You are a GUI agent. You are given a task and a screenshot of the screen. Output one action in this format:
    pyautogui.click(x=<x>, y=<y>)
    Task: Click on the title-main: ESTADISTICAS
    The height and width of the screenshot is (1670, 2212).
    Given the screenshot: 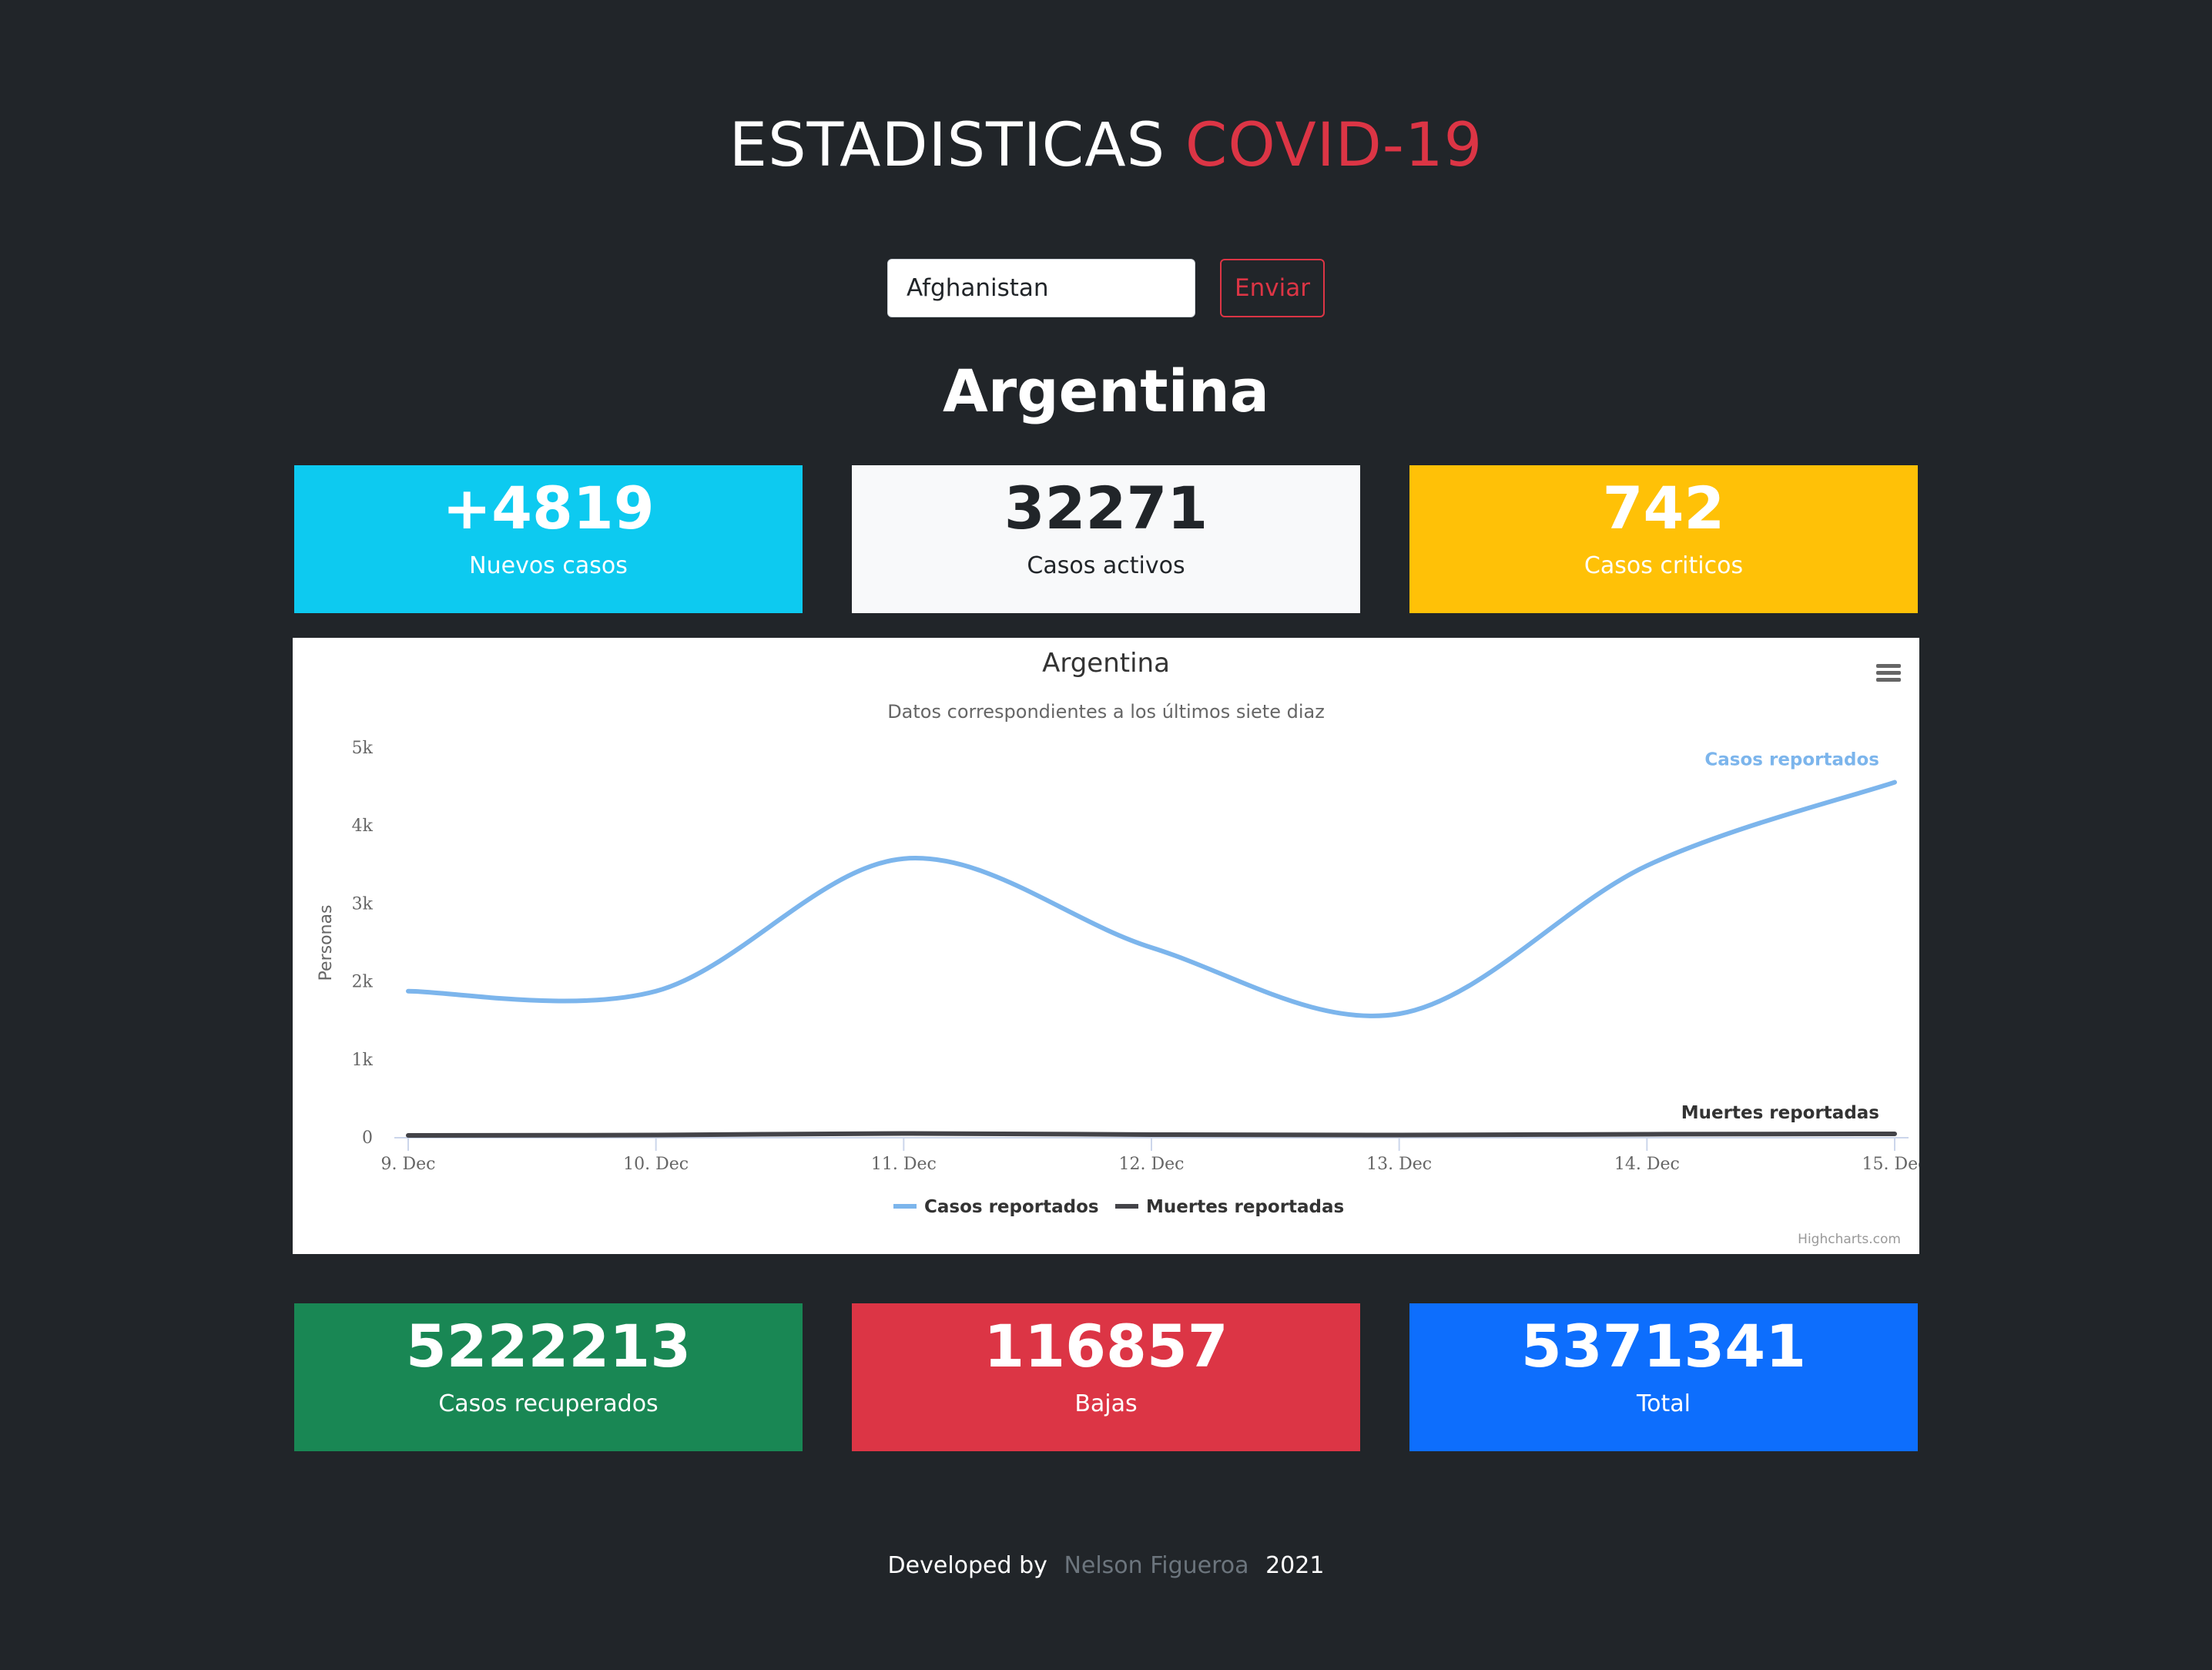 What is the action you would take?
    pyautogui.click(x=947, y=145)
    